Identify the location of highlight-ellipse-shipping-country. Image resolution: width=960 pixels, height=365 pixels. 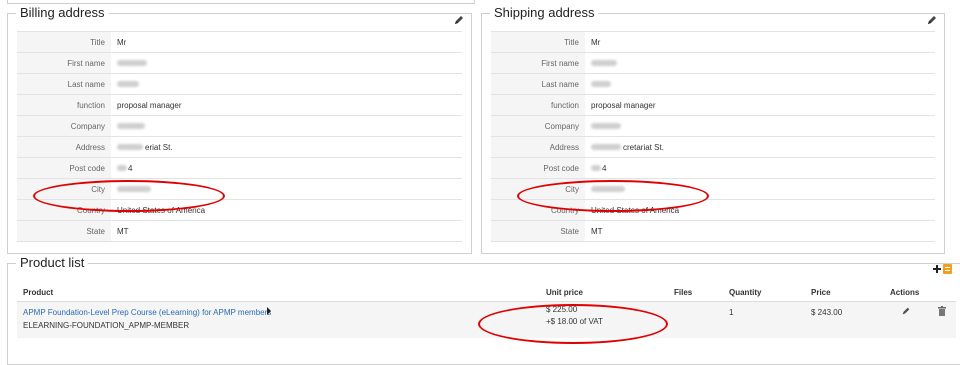
(613, 196).